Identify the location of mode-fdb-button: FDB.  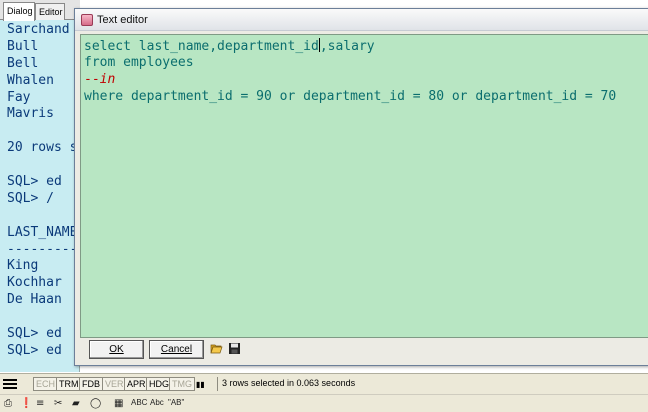
(91, 384).